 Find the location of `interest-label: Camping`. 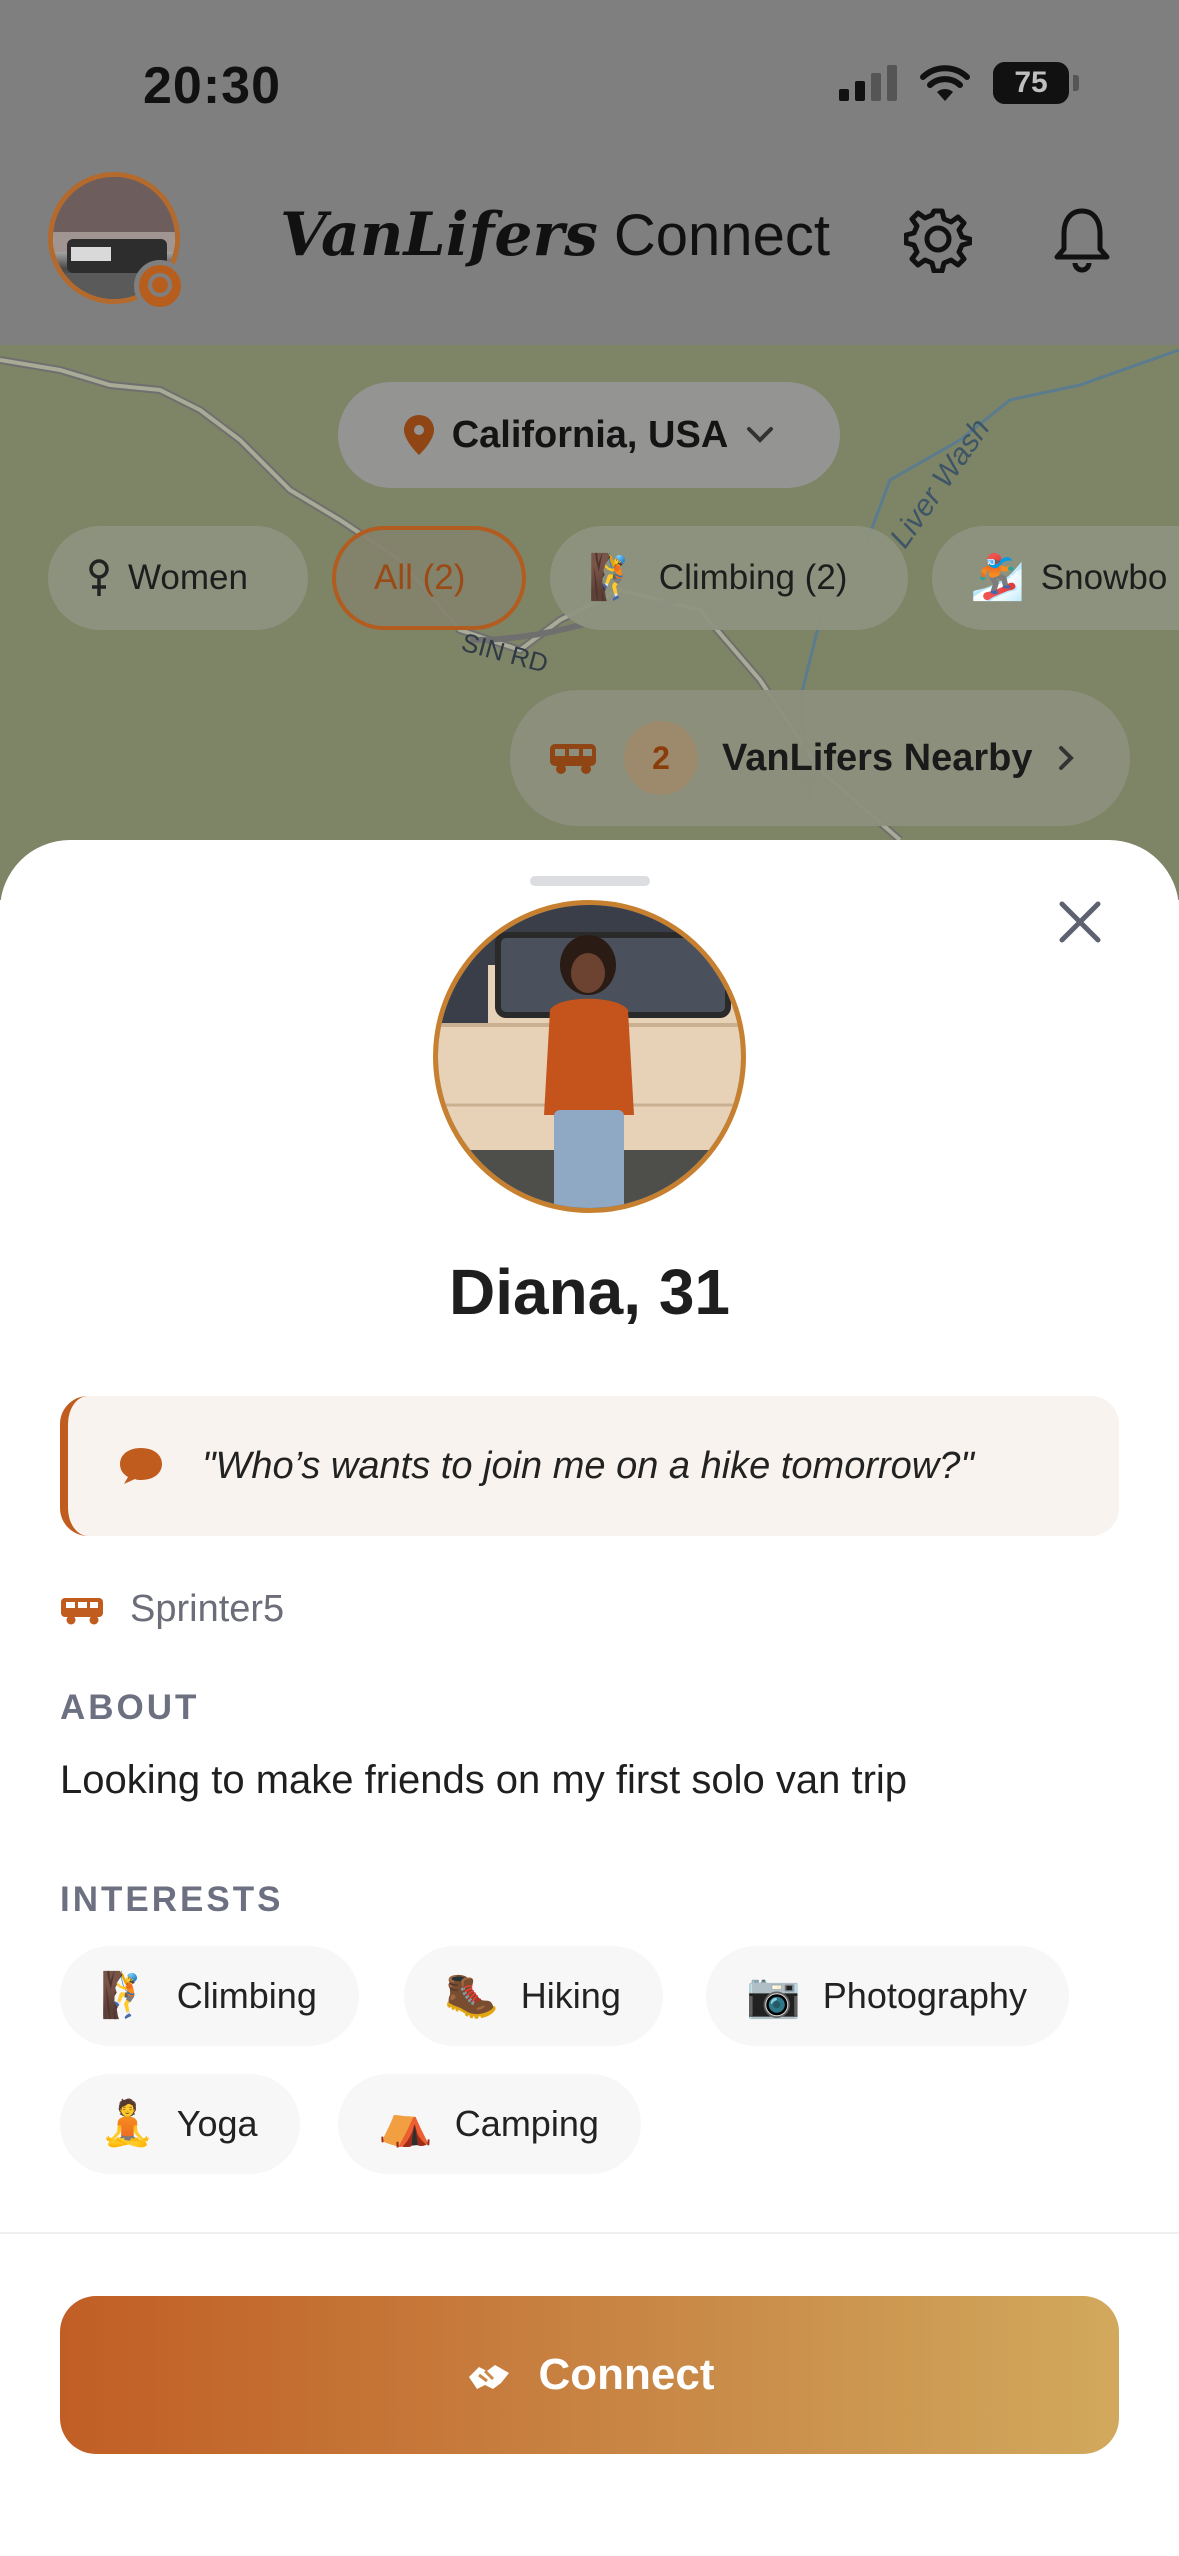

interest-label: Camping is located at coordinates (526, 2123).